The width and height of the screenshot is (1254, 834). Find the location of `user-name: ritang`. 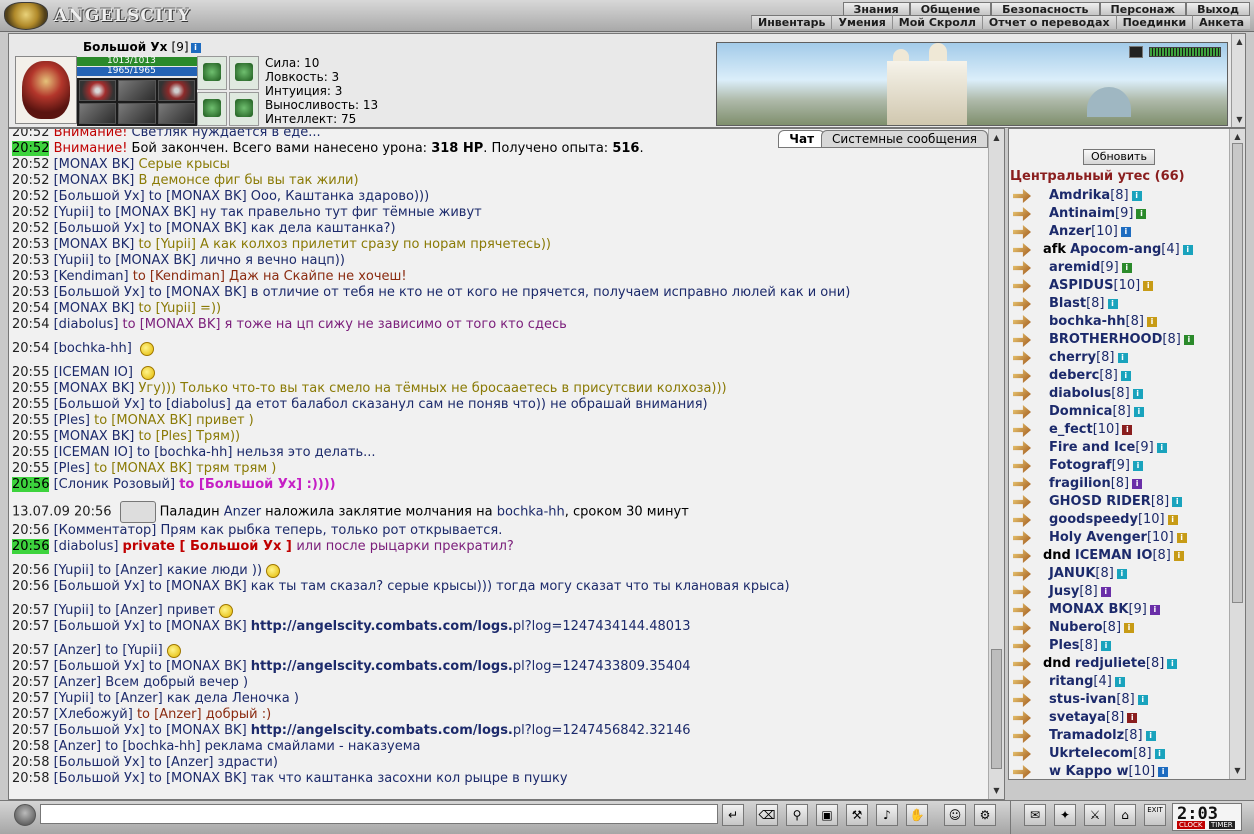

user-name: ritang is located at coordinates (1071, 682).